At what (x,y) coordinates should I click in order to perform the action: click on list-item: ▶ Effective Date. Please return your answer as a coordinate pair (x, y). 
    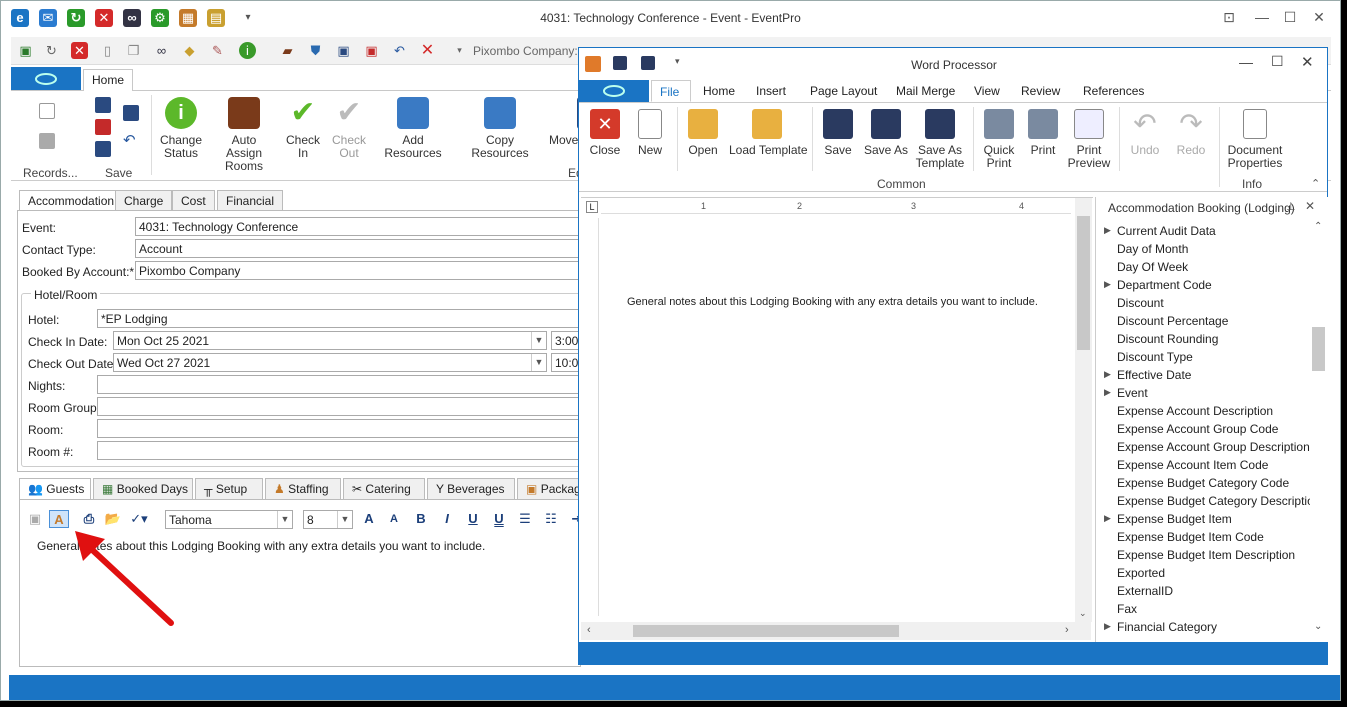
    Looking at the image, I should click on (1203, 376).